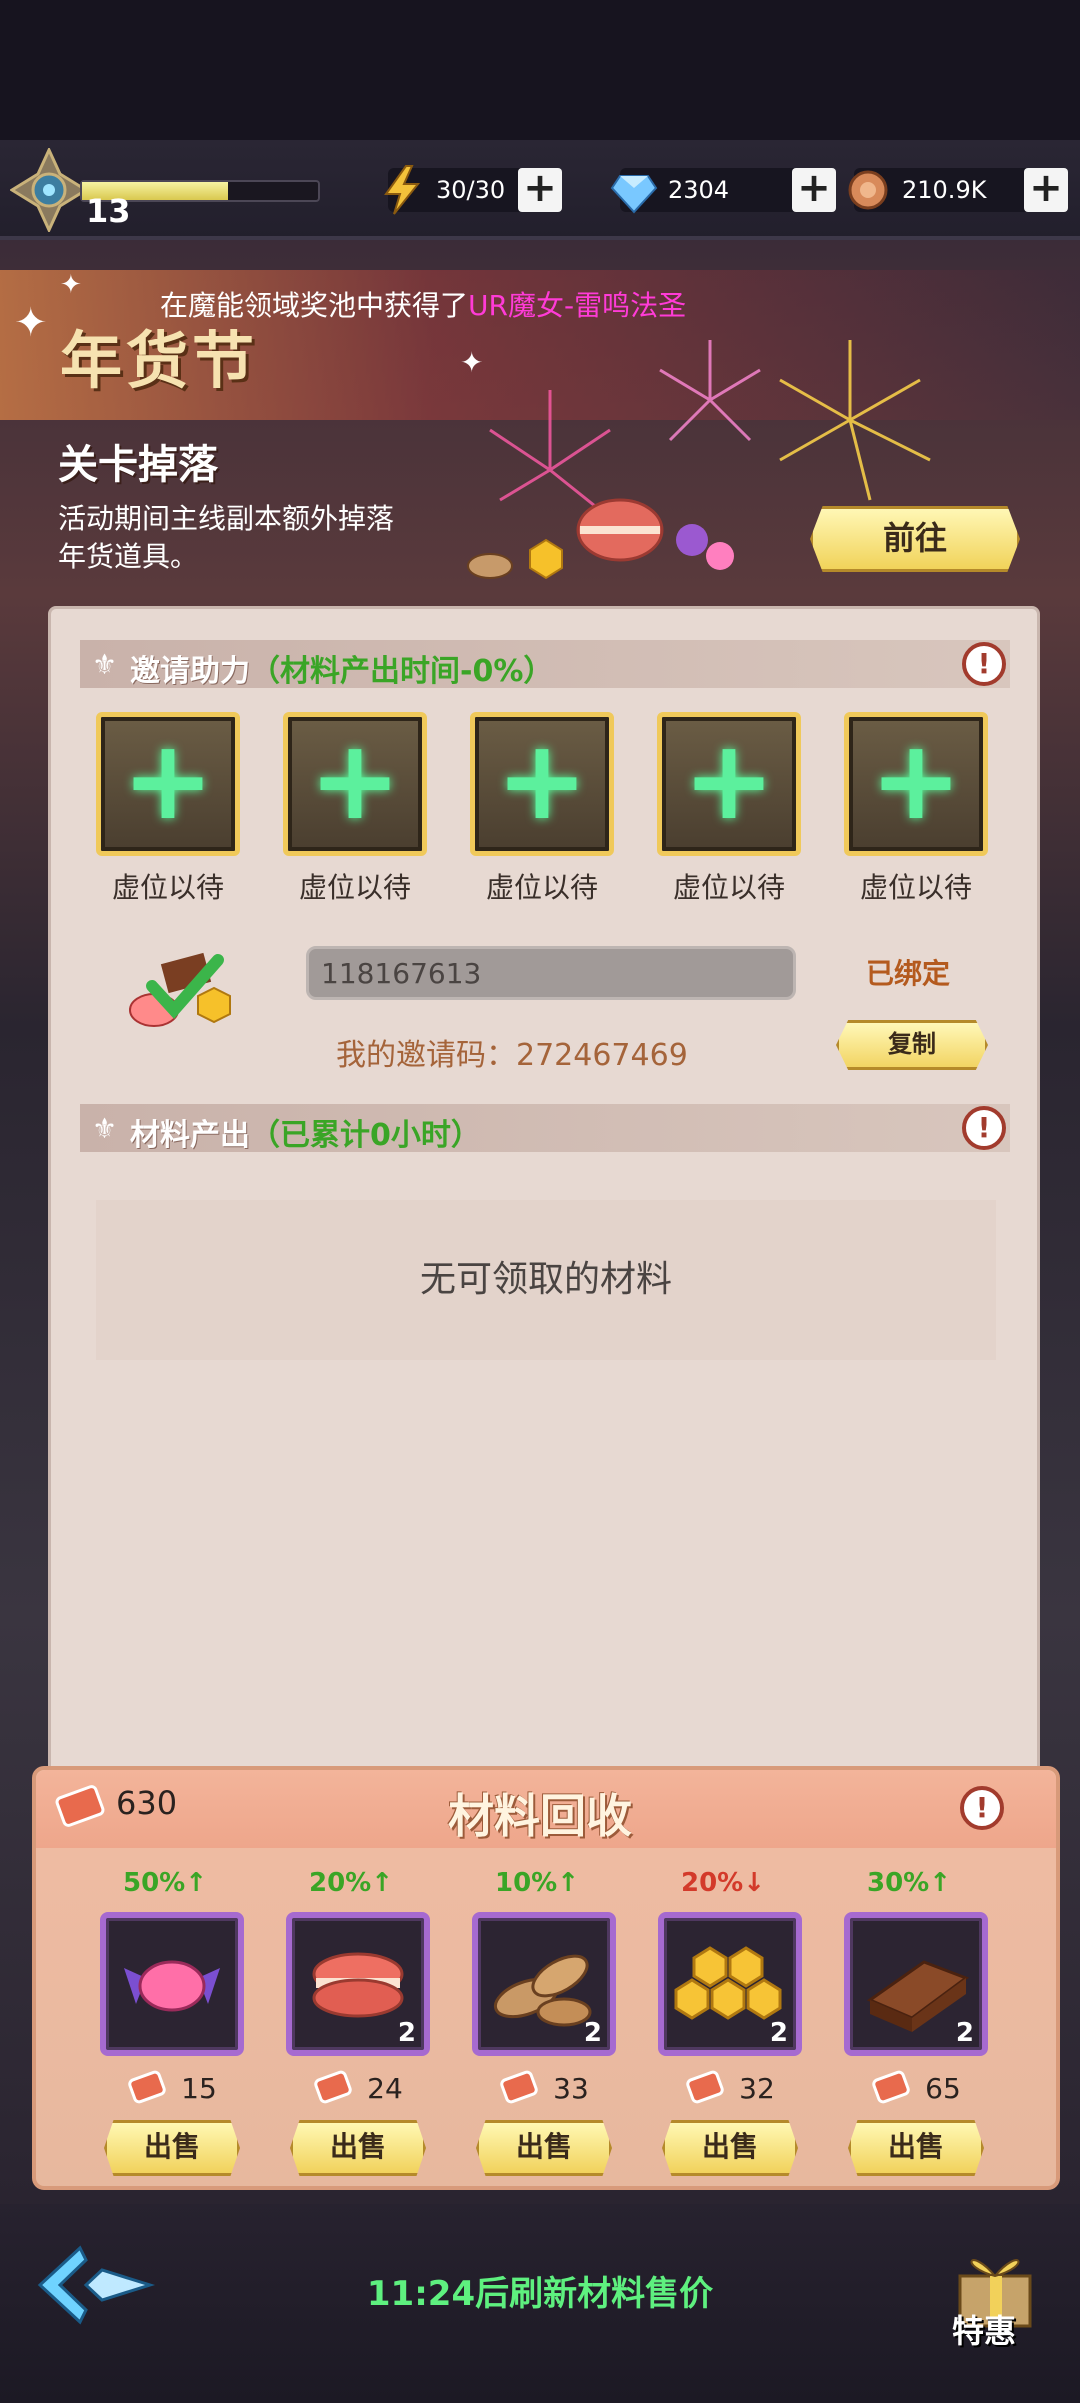 Image resolution: width=1080 pixels, height=2403 pixels. What do you see at coordinates (944, 190) in the screenshot?
I see `coin-value: 210.9K` at bounding box center [944, 190].